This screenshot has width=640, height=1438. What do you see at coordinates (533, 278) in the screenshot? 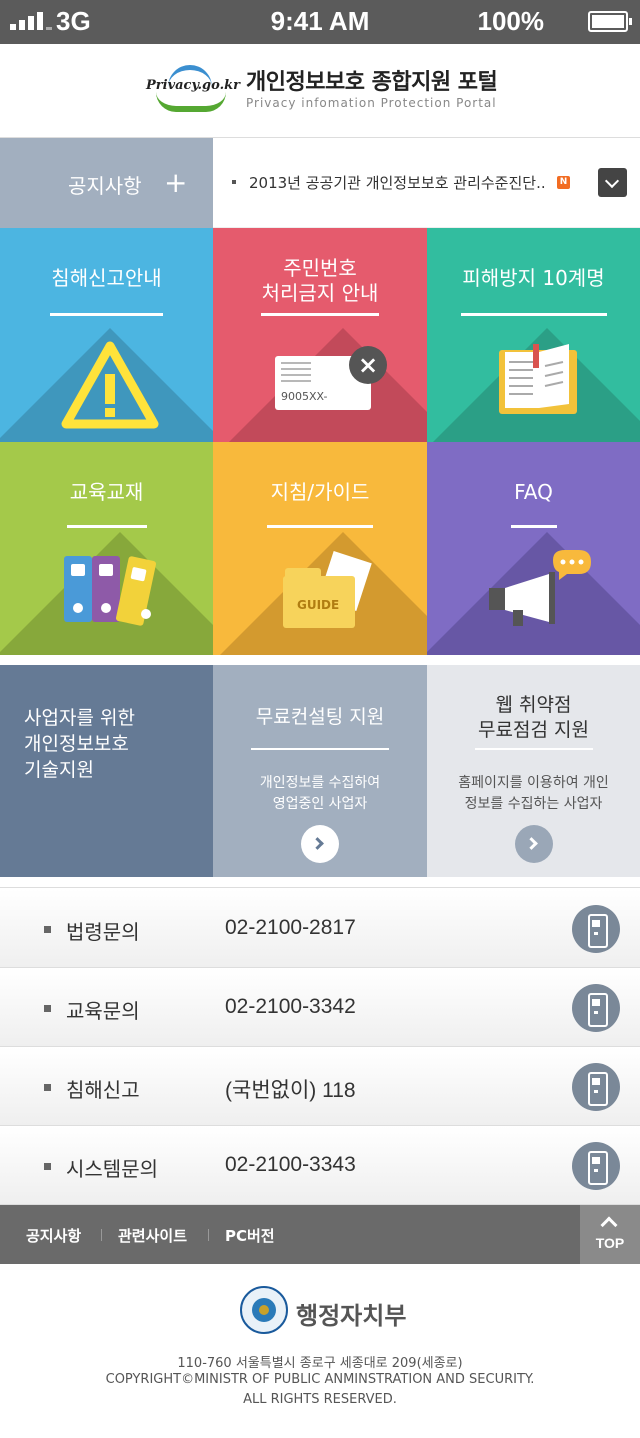
I see `tile-title: 피해방지 10계명` at bounding box center [533, 278].